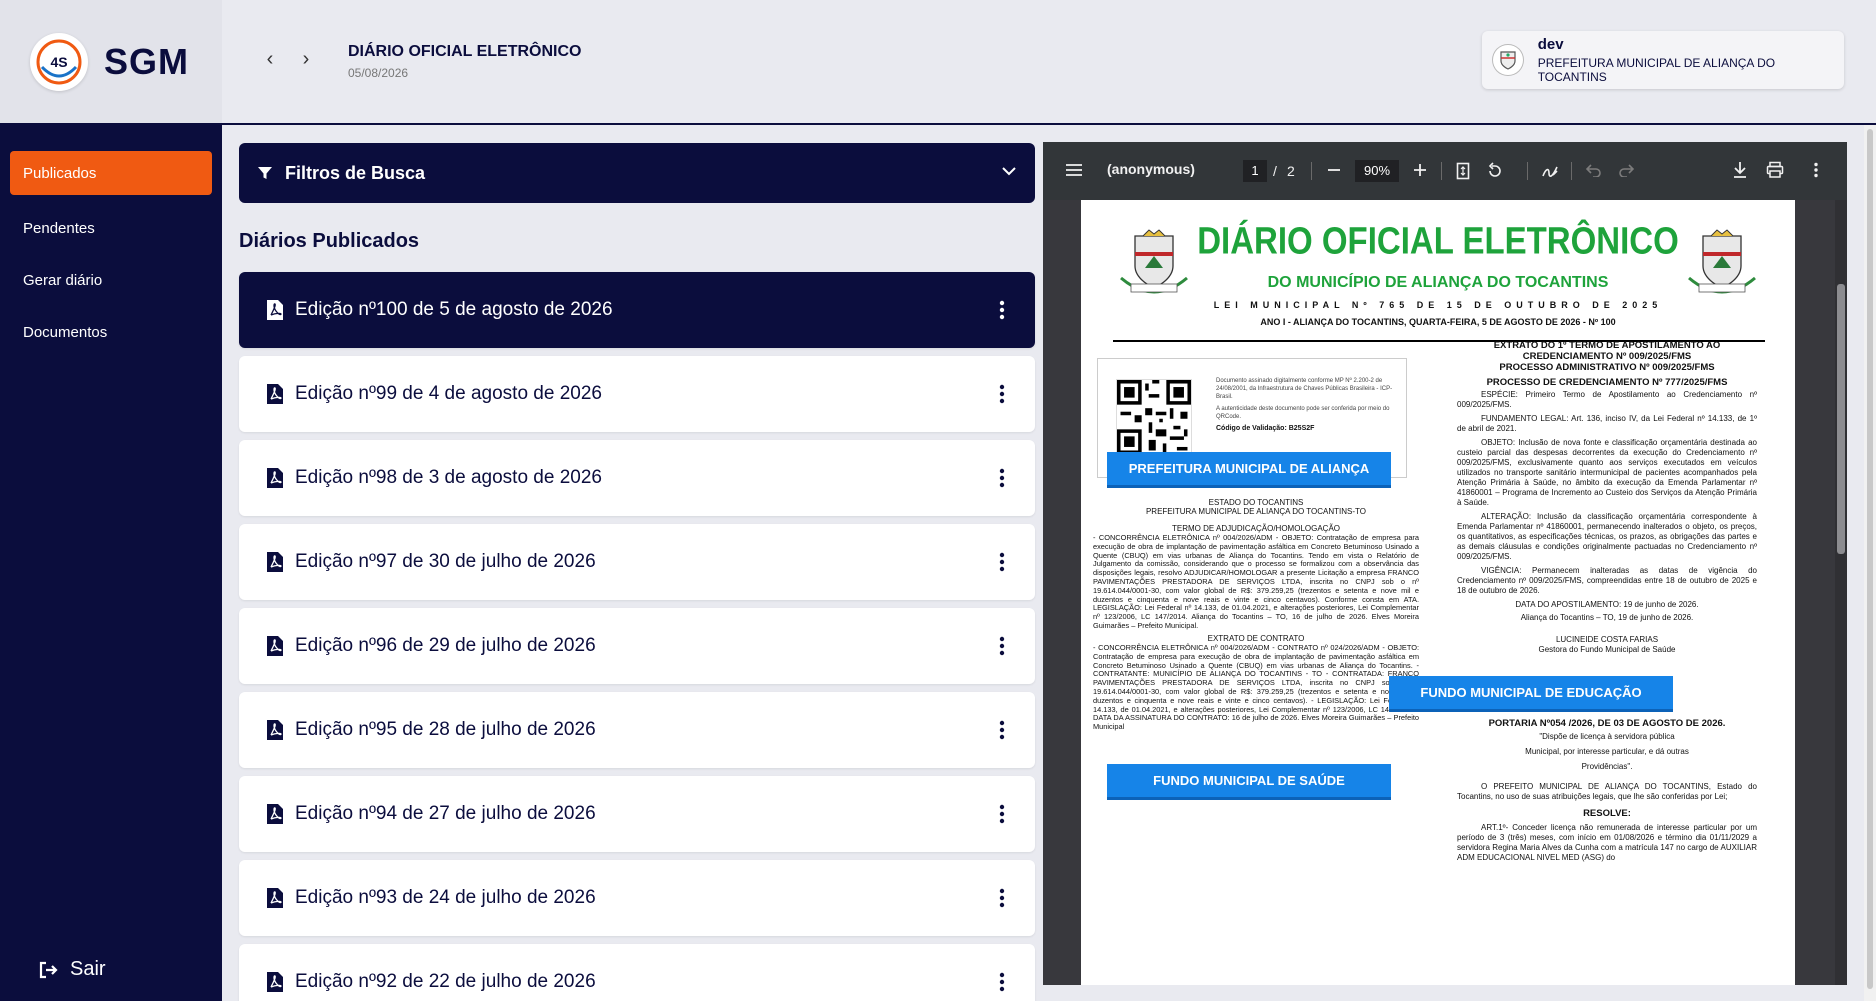 The width and height of the screenshot is (1876, 1001). I want to click on pdf-toolbar: (anonymous) 1 / 2 90%, so click(1445, 171).